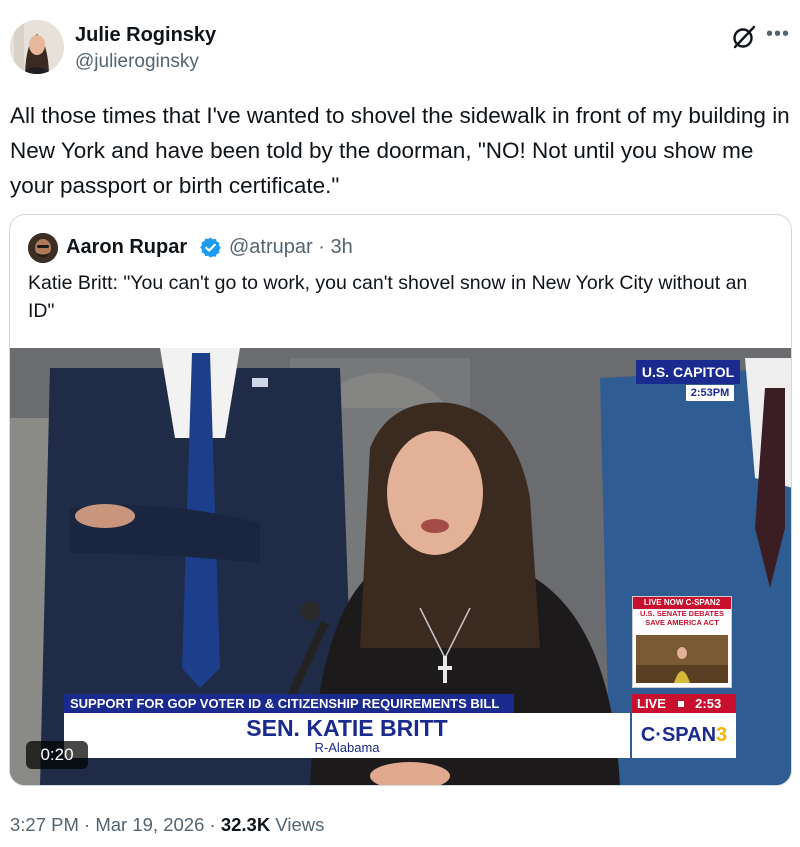  Describe the element at coordinates (682, 622) in the screenshot. I see `inset-line-2: SAVE AMERICA ACT` at that location.